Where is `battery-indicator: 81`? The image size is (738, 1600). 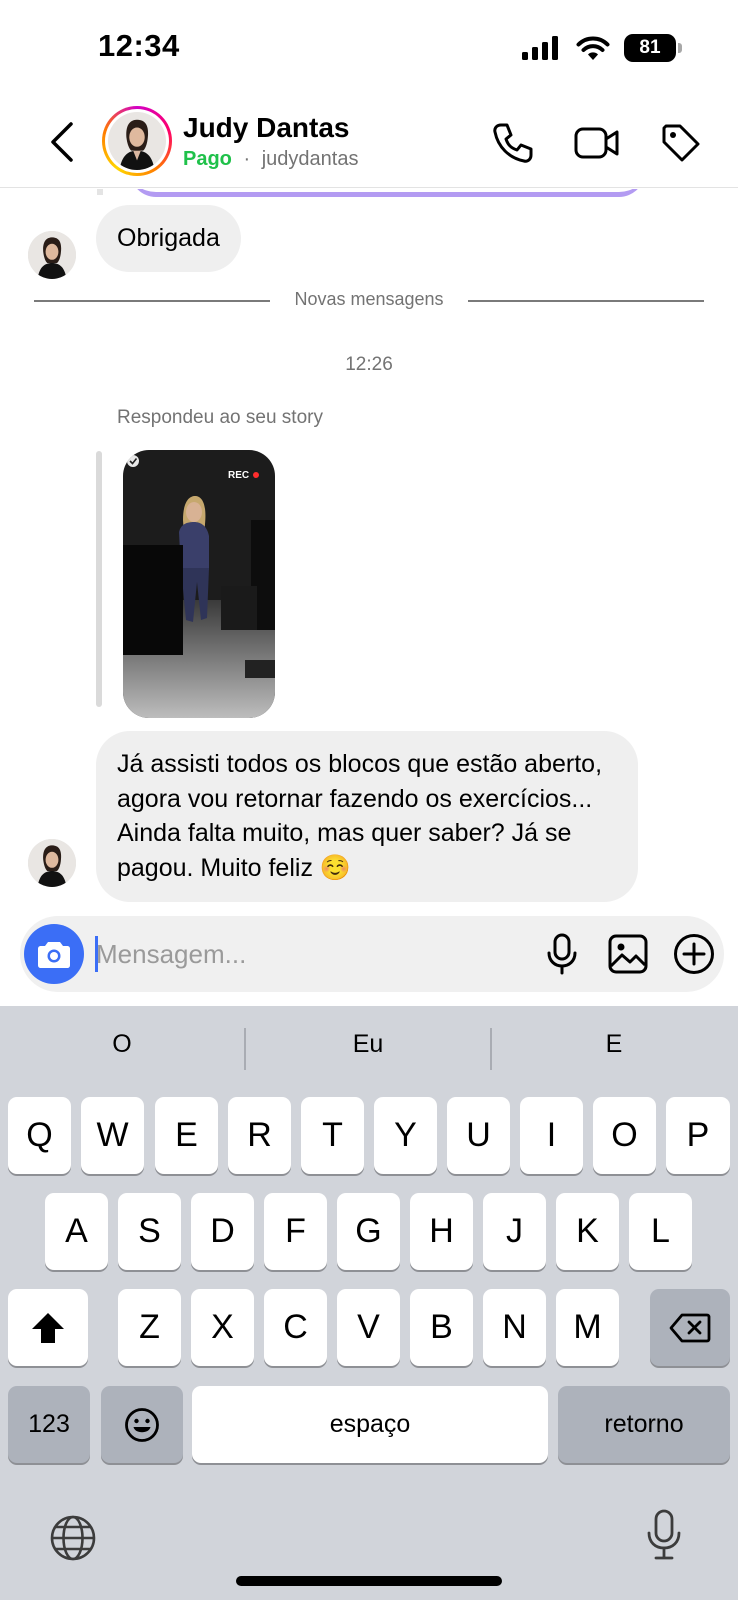 battery-indicator: 81 is located at coordinates (653, 48).